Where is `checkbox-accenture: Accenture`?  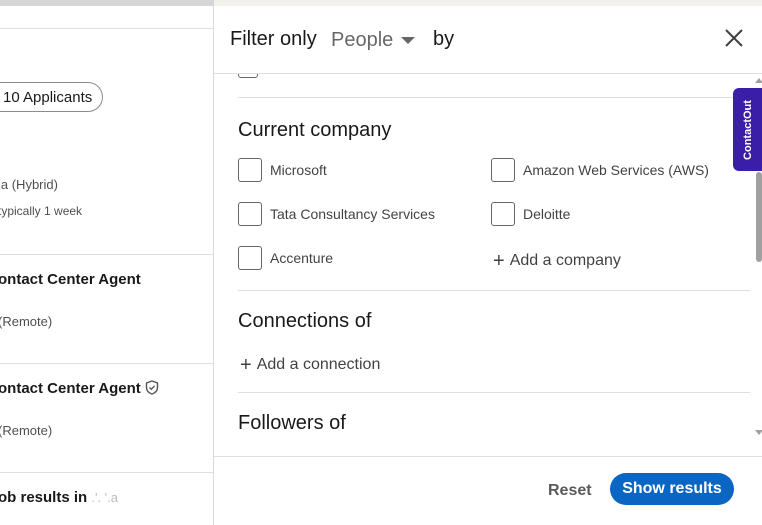 checkbox-accenture: Accenture is located at coordinates (285, 258).